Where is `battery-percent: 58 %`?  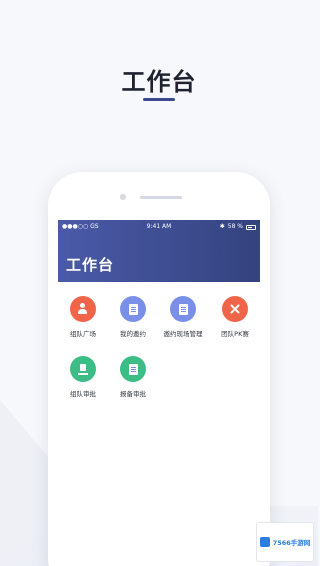 battery-percent: 58 % is located at coordinates (235, 226).